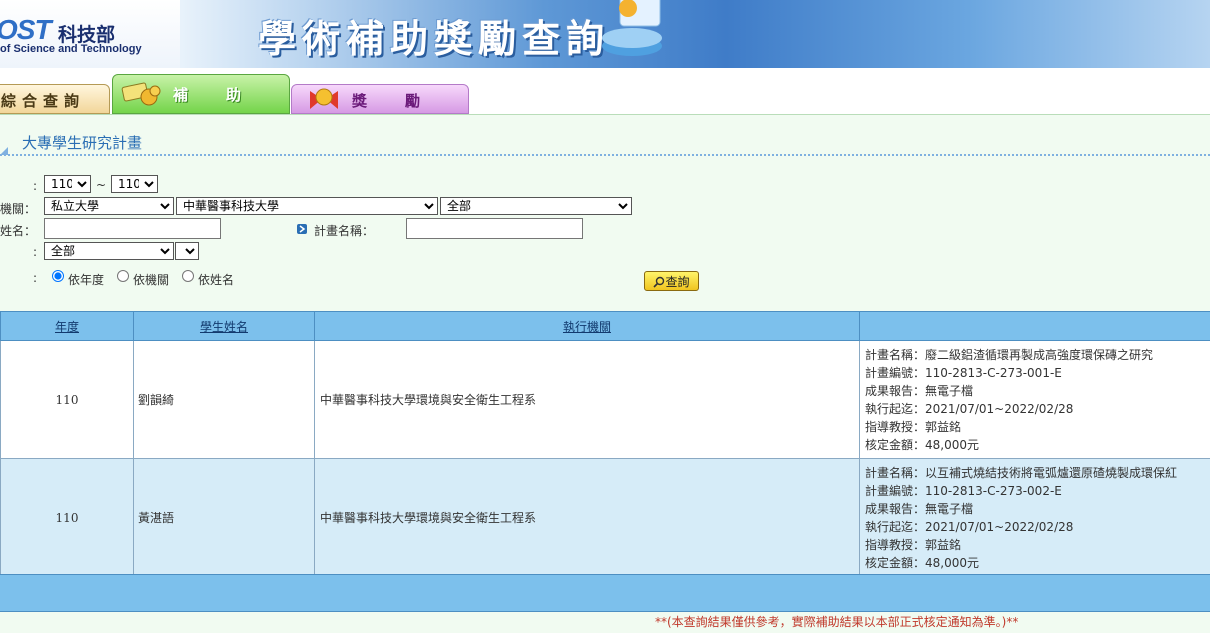 The width and height of the screenshot is (1210, 633). I want to click on category-select: 全部, so click(109, 251).